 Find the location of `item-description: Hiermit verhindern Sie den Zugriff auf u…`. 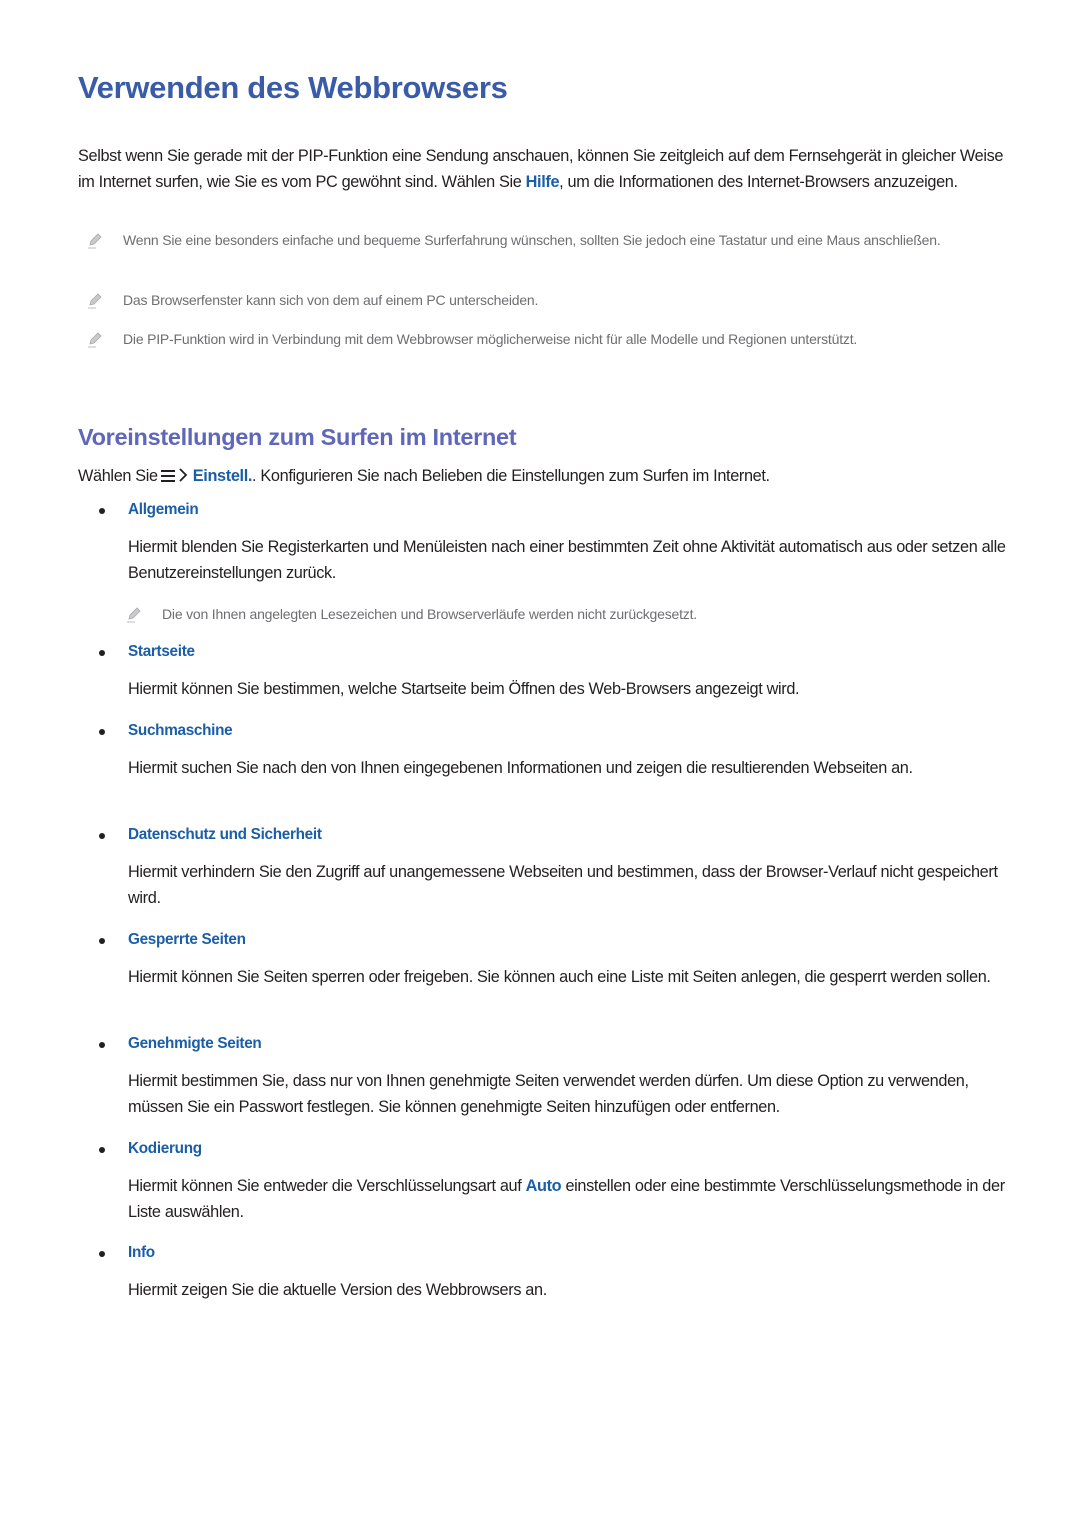

item-description: Hiermit verhindern Sie den Zugriff auf u… is located at coordinates (563, 885).